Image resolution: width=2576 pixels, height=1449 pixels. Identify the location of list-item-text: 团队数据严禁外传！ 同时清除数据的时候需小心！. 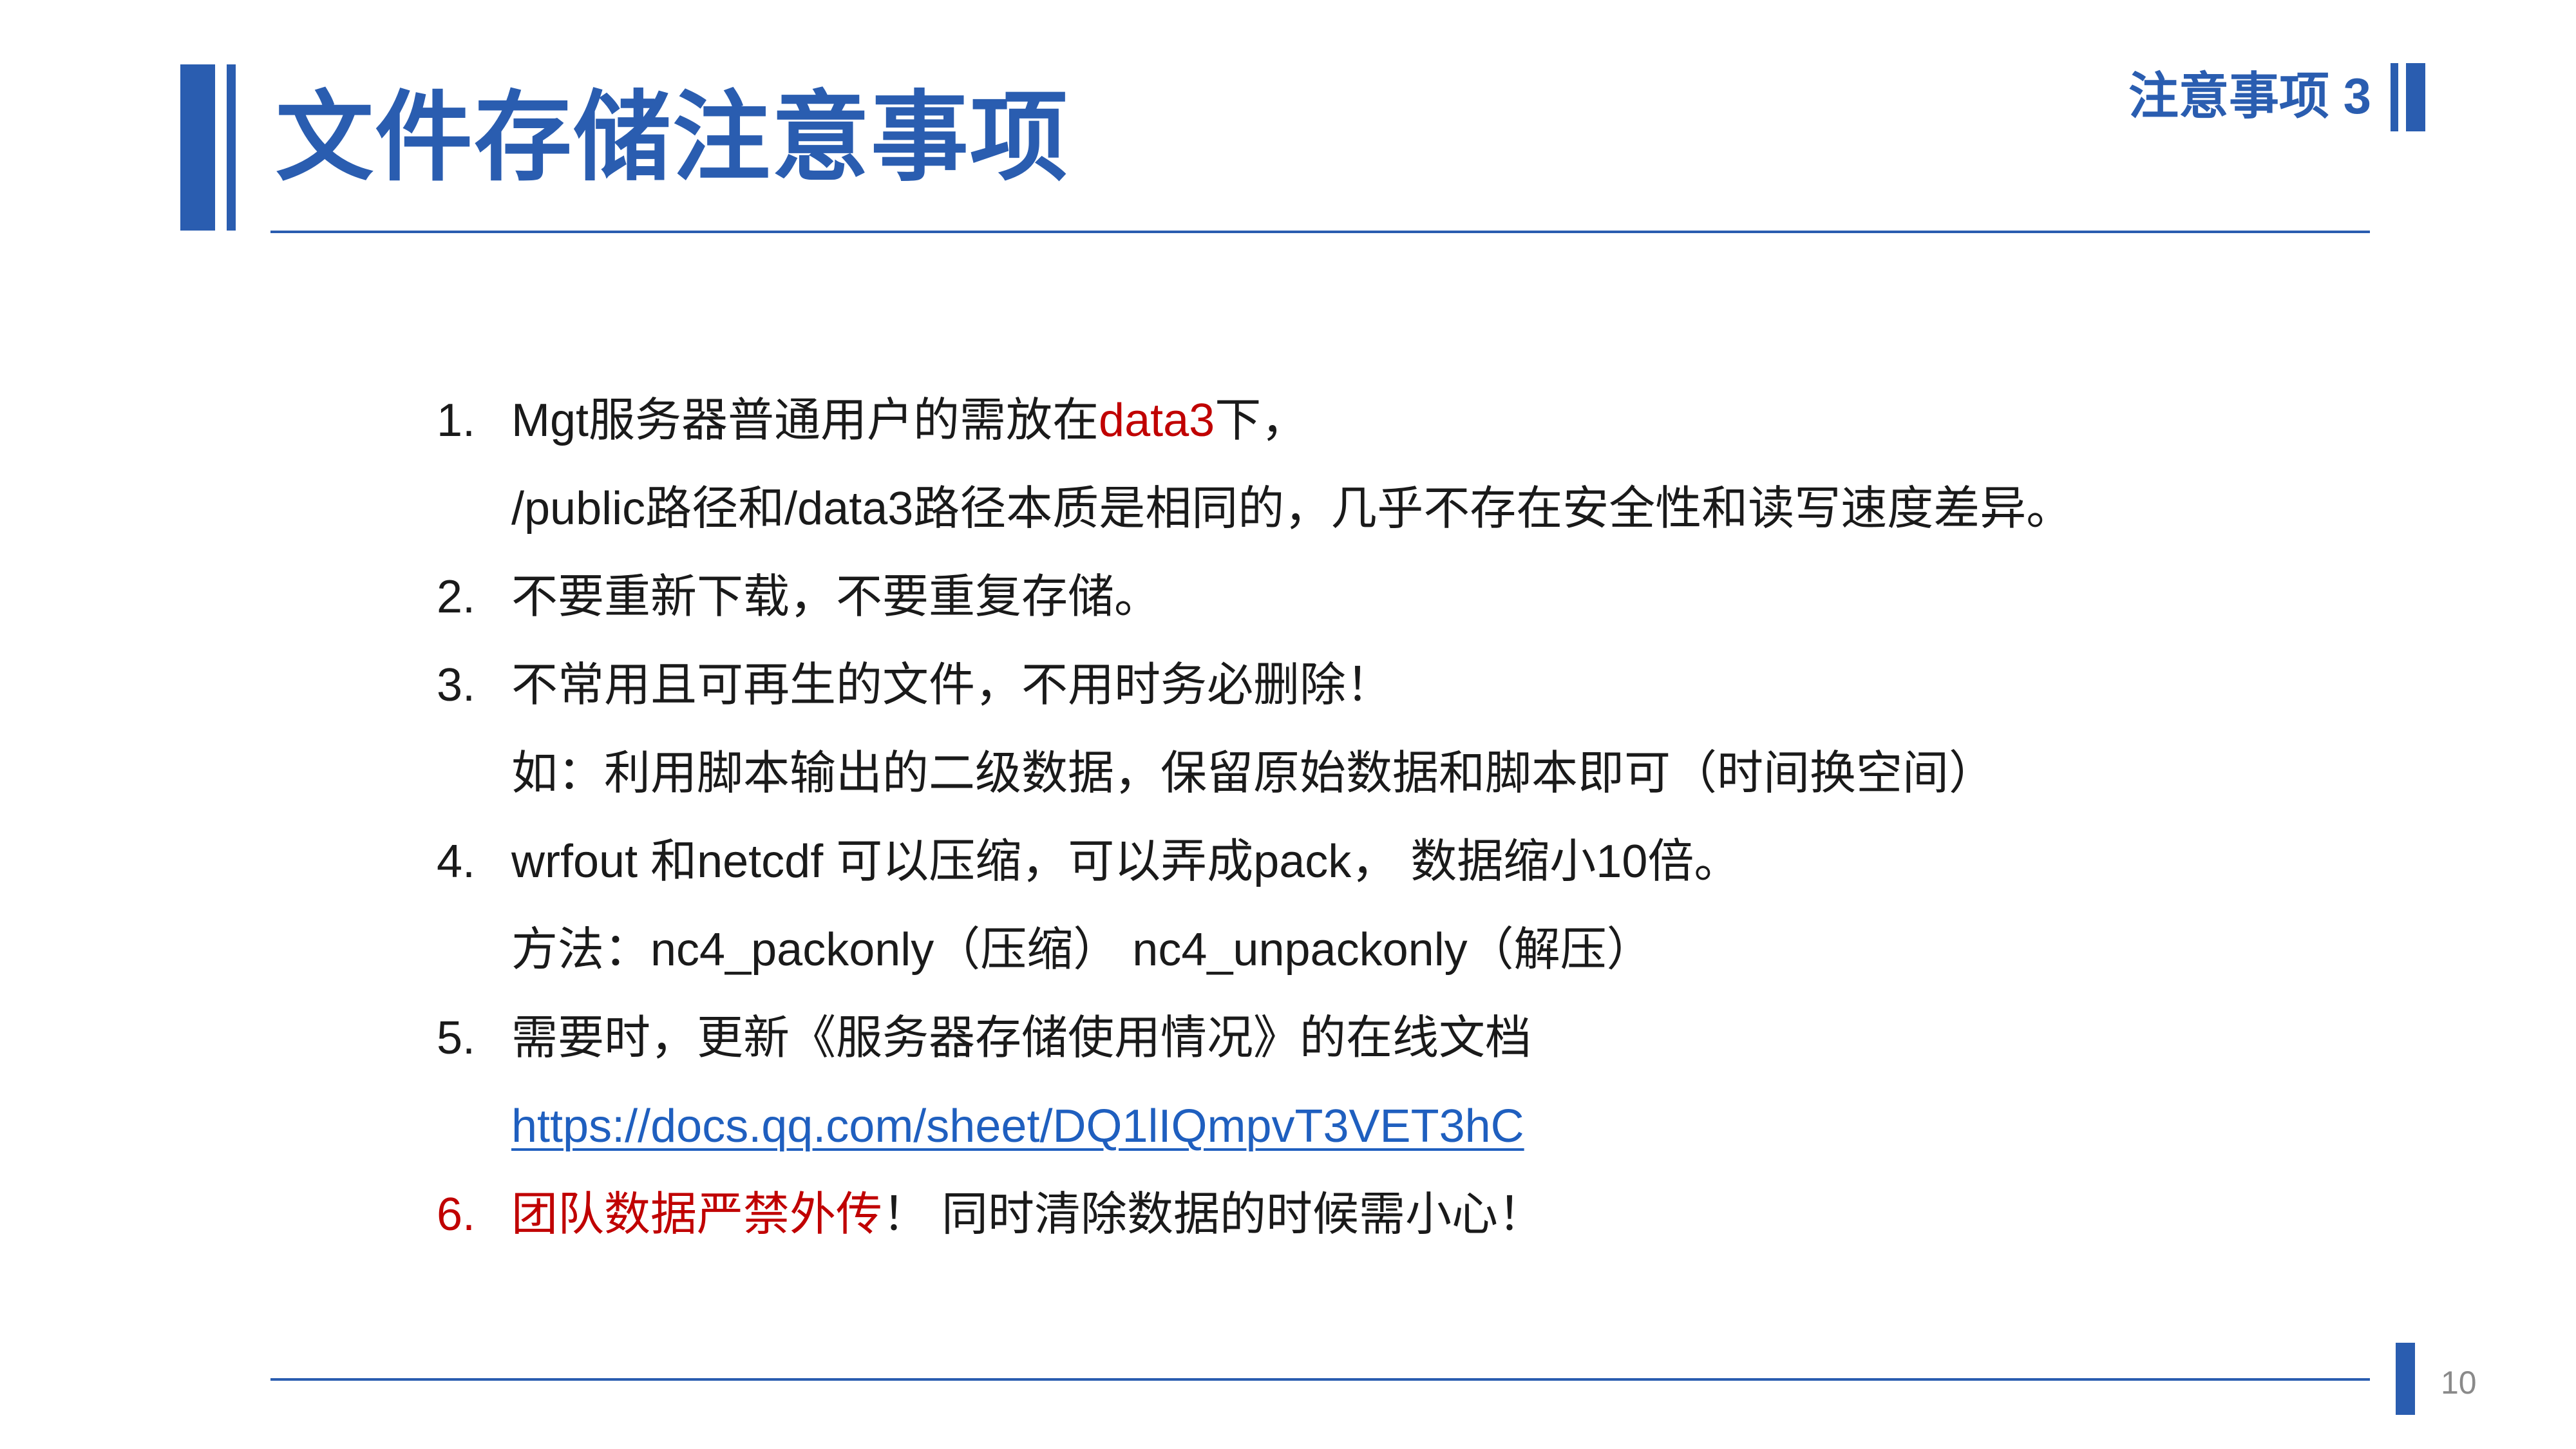
(1028, 1214).